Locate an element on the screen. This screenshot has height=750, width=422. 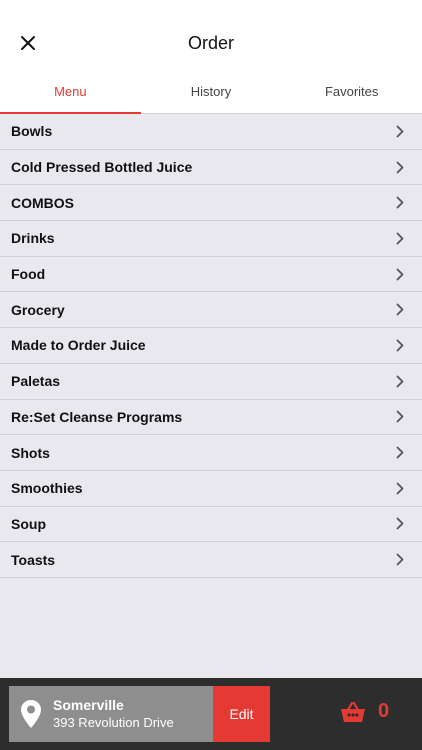
tab-menu: Menu is located at coordinates (70, 92).